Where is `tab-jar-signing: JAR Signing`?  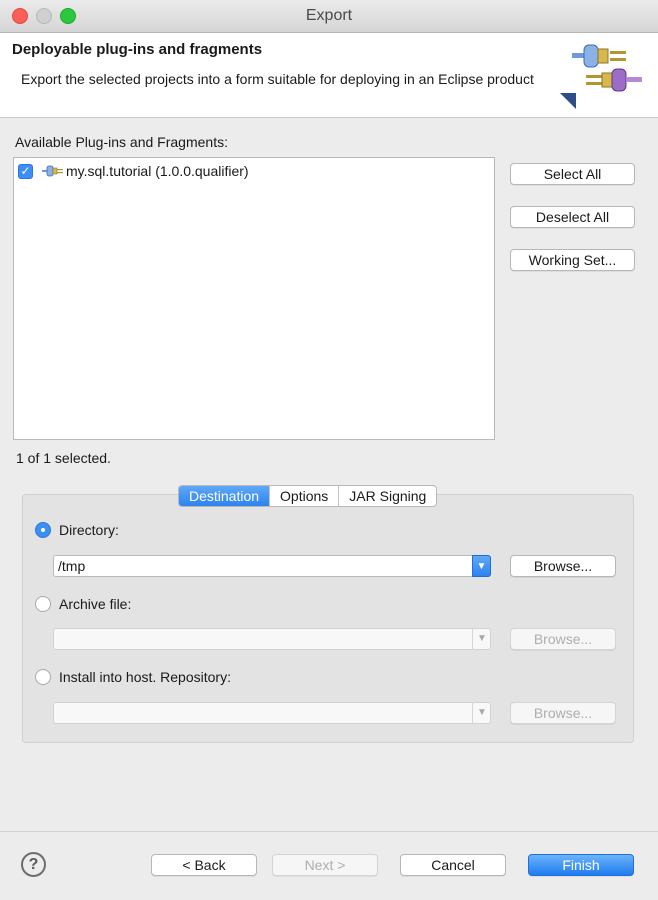
tab-jar-signing: JAR Signing is located at coordinates (387, 496).